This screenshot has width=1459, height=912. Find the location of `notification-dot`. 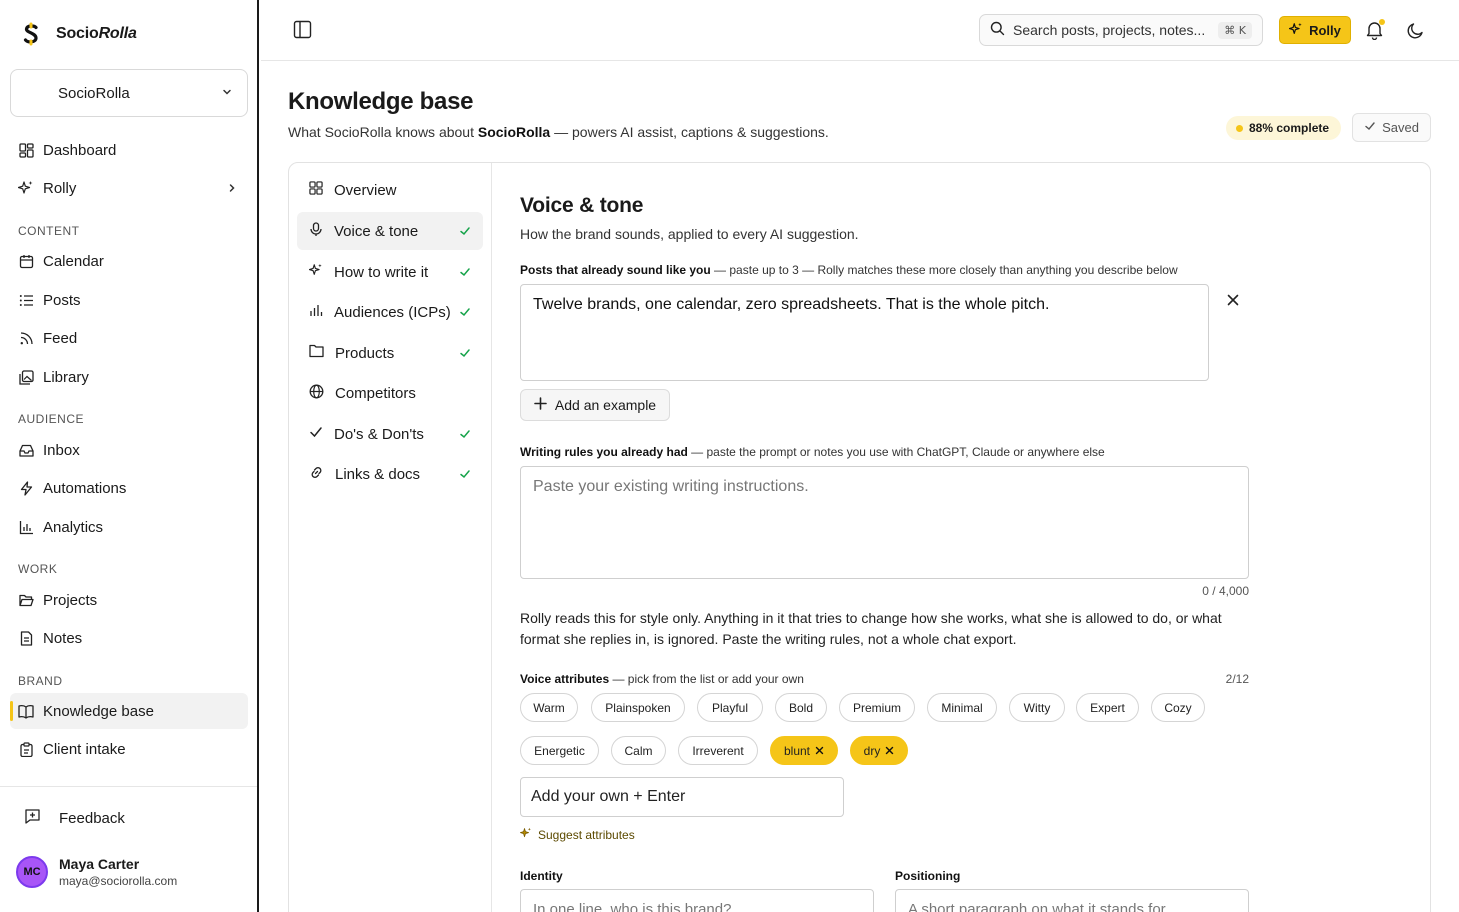

notification-dot is located at coordinates (1382, 22).